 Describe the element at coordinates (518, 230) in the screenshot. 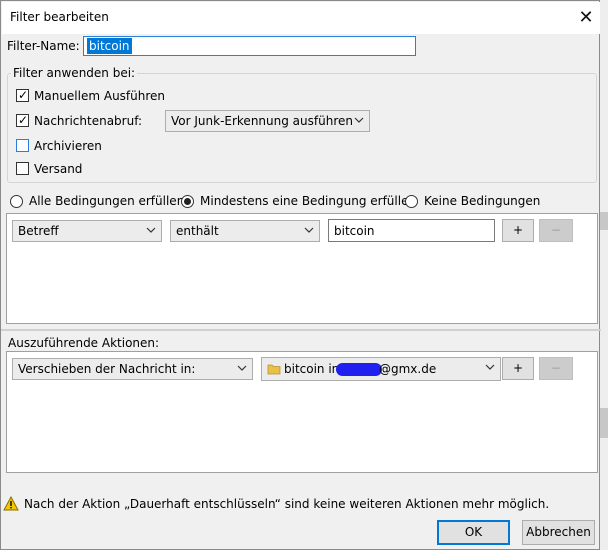

I see `add-condition-button: +` at that location.